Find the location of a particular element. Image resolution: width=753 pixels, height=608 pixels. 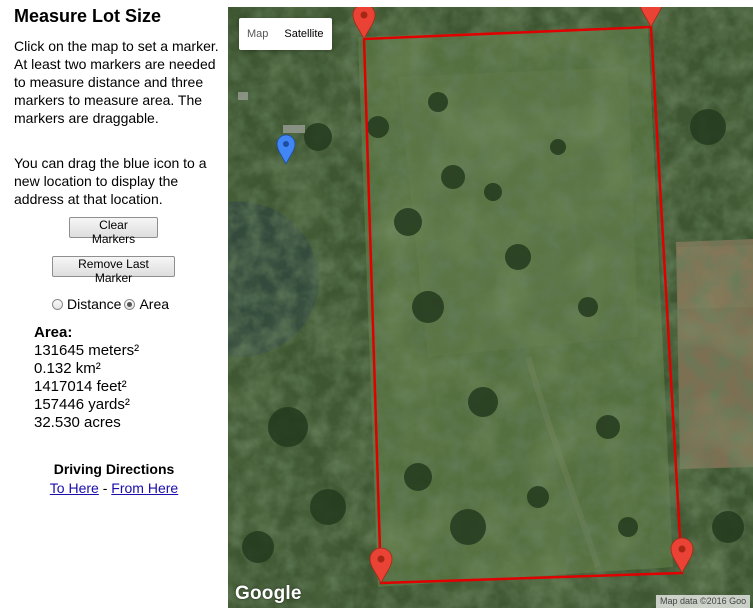

distance-radio is located at coordinates (57, 304).